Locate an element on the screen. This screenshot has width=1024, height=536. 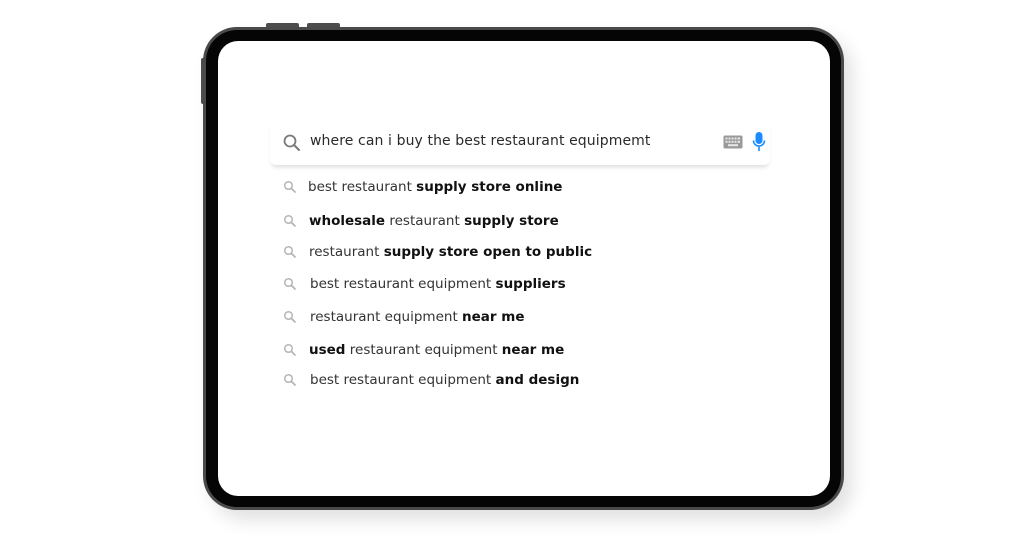
suggestion-text: restaurant supply store open to public is located at coordinates (450, 252).